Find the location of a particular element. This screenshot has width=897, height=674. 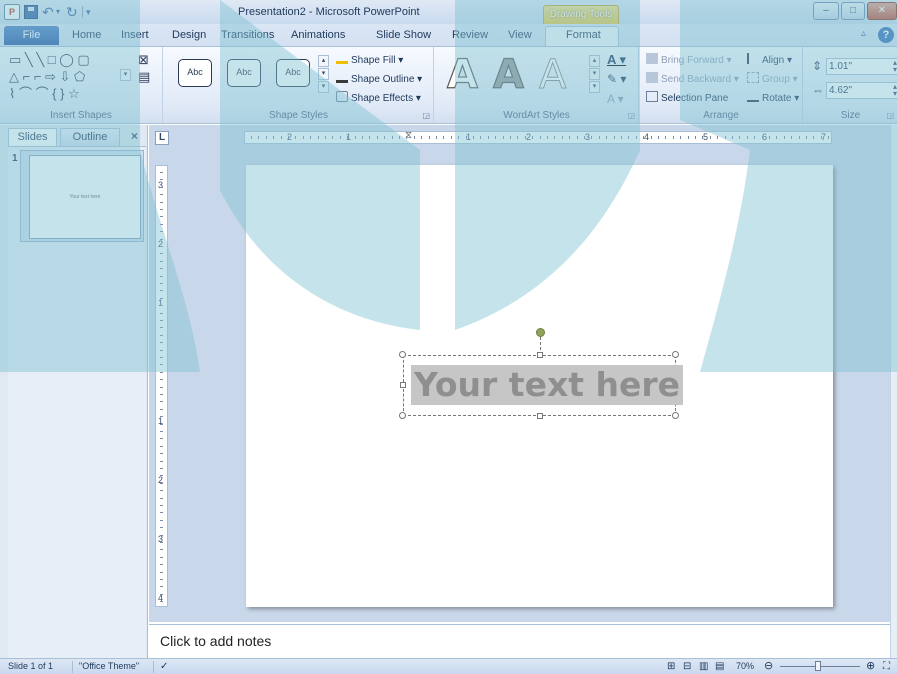

vertical-scrollbar is located at coordinates (893, 391).